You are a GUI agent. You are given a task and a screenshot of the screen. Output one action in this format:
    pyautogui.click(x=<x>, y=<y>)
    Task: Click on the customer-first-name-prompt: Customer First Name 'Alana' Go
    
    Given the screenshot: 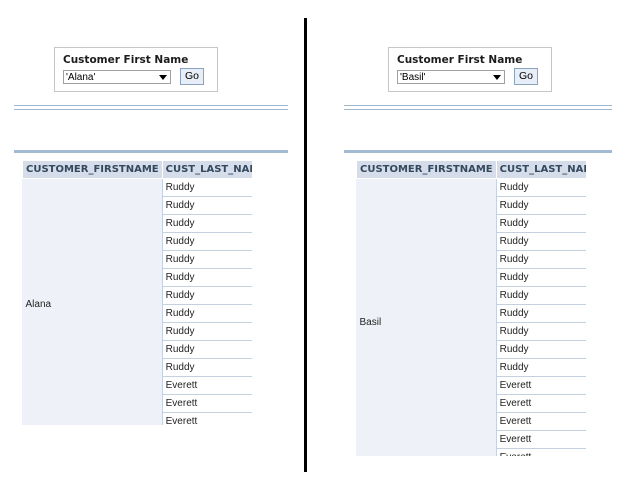 What is the action you would take?
    pyautogui.click(x=136, y=69)
    